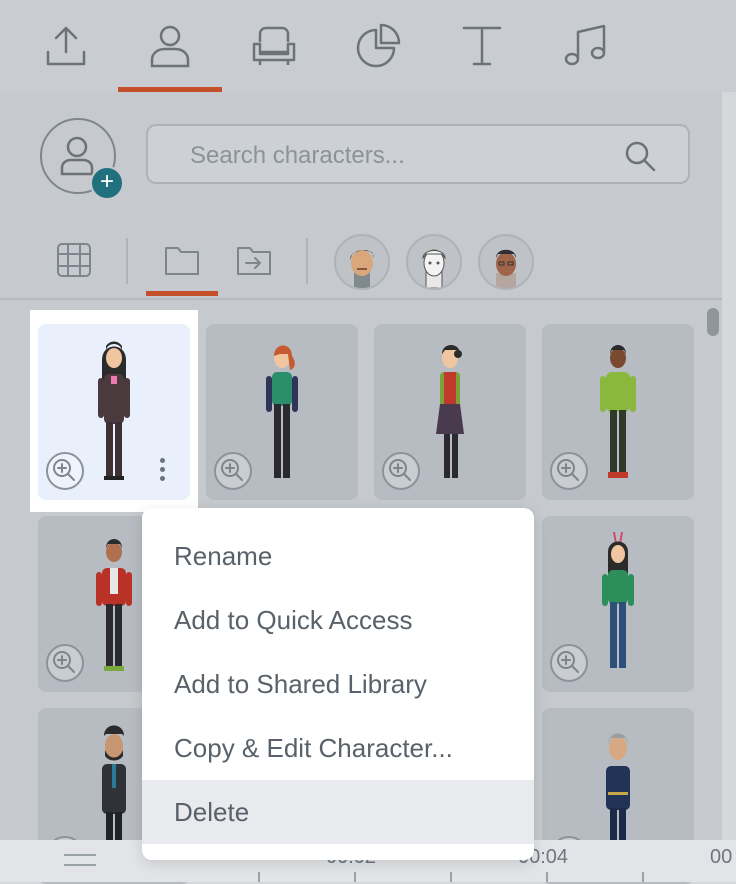 The image size is (736, 884). What do you see at coordinates (182, 261) in the screenshot?
I see `folder-icon` at bounding box center [182, 261].